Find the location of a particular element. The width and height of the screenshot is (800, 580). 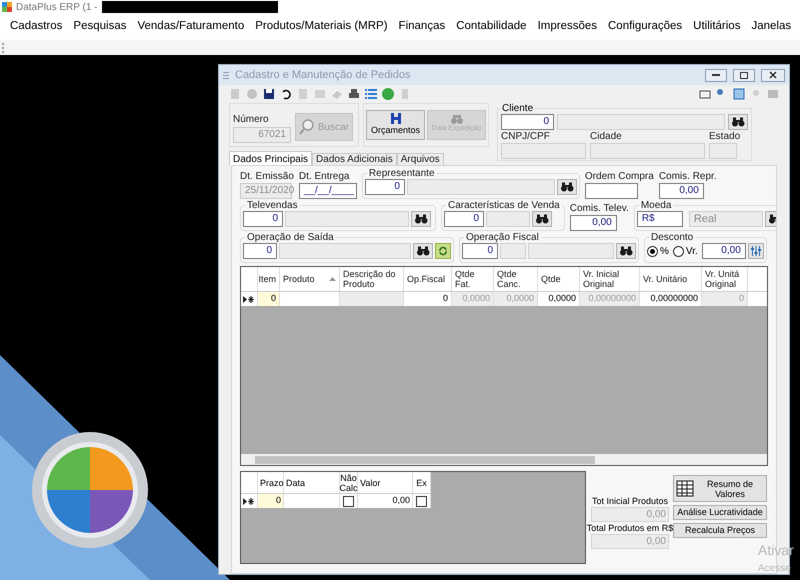

search-icon is located at coordinates (307, 127).